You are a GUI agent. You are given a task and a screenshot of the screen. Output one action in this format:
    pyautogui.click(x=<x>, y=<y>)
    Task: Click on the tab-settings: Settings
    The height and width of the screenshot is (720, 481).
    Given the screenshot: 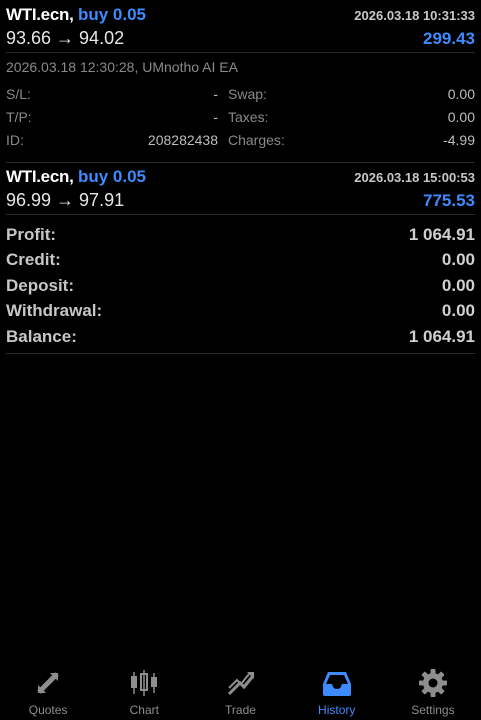 What is the action you would take?
    pyautogui.click(x=433, y=690)
    